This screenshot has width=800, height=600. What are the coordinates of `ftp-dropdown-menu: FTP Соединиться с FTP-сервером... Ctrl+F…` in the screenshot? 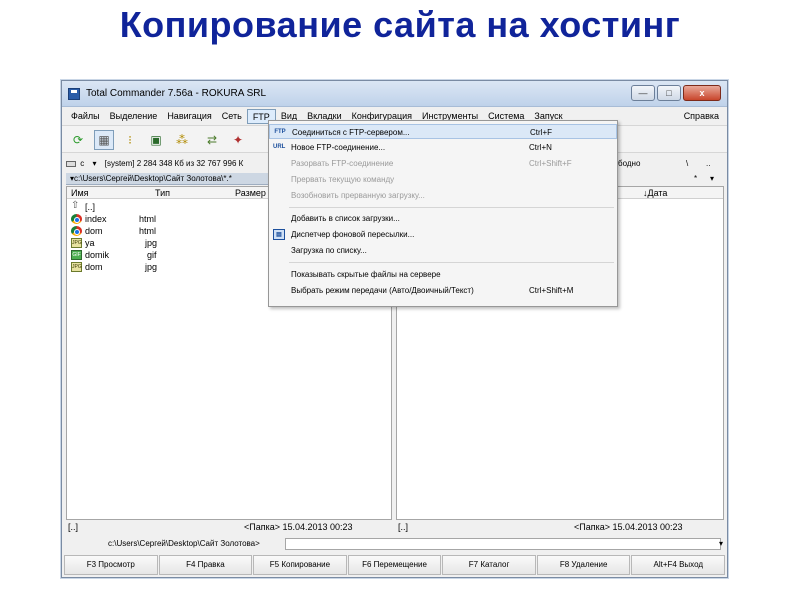 It's located at (443, 213).